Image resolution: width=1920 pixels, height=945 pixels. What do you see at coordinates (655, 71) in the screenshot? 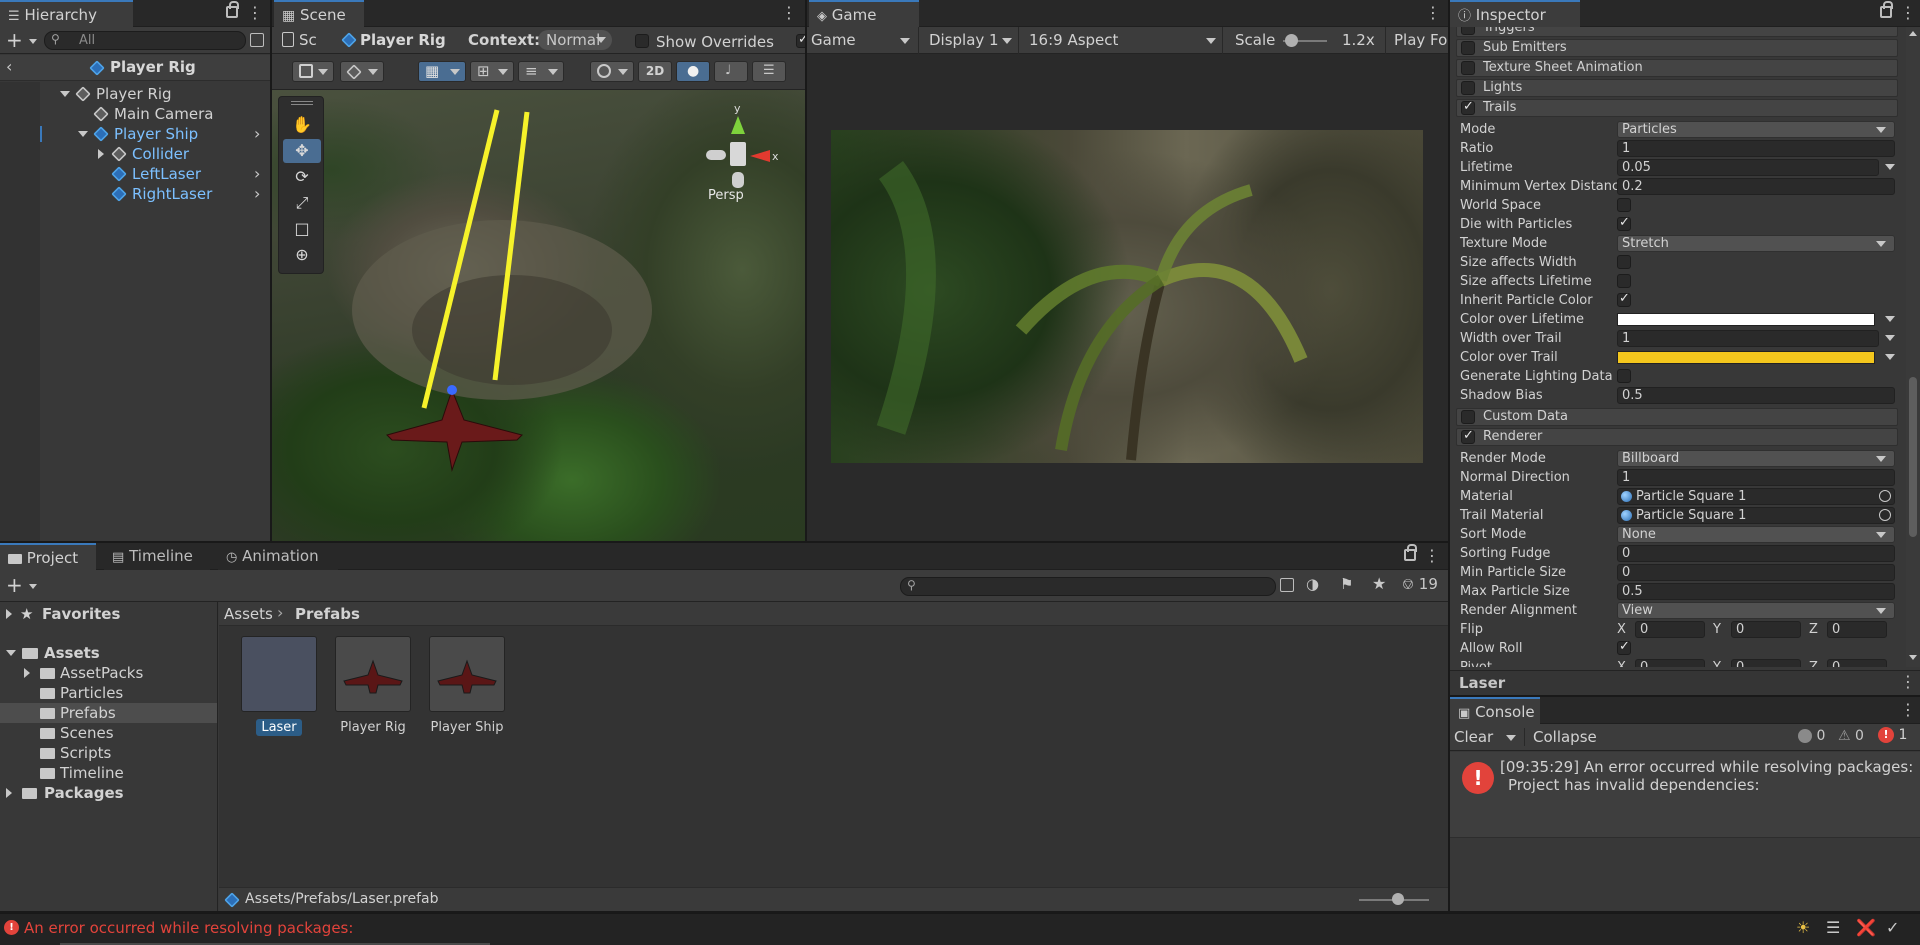
I see `toggle-2d-button: 2D` at bounding box center [655, 71].